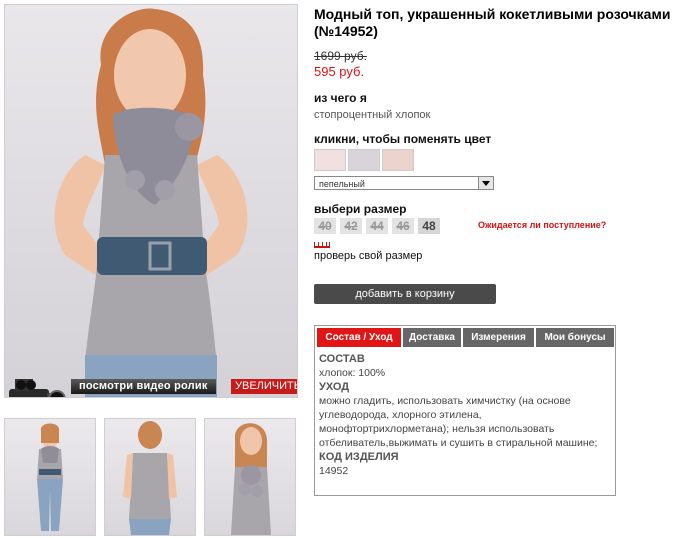 This screenshot has width=689, height=538. I want to click on watch-video-link: посмотри видео ролик, so click(143, 386).